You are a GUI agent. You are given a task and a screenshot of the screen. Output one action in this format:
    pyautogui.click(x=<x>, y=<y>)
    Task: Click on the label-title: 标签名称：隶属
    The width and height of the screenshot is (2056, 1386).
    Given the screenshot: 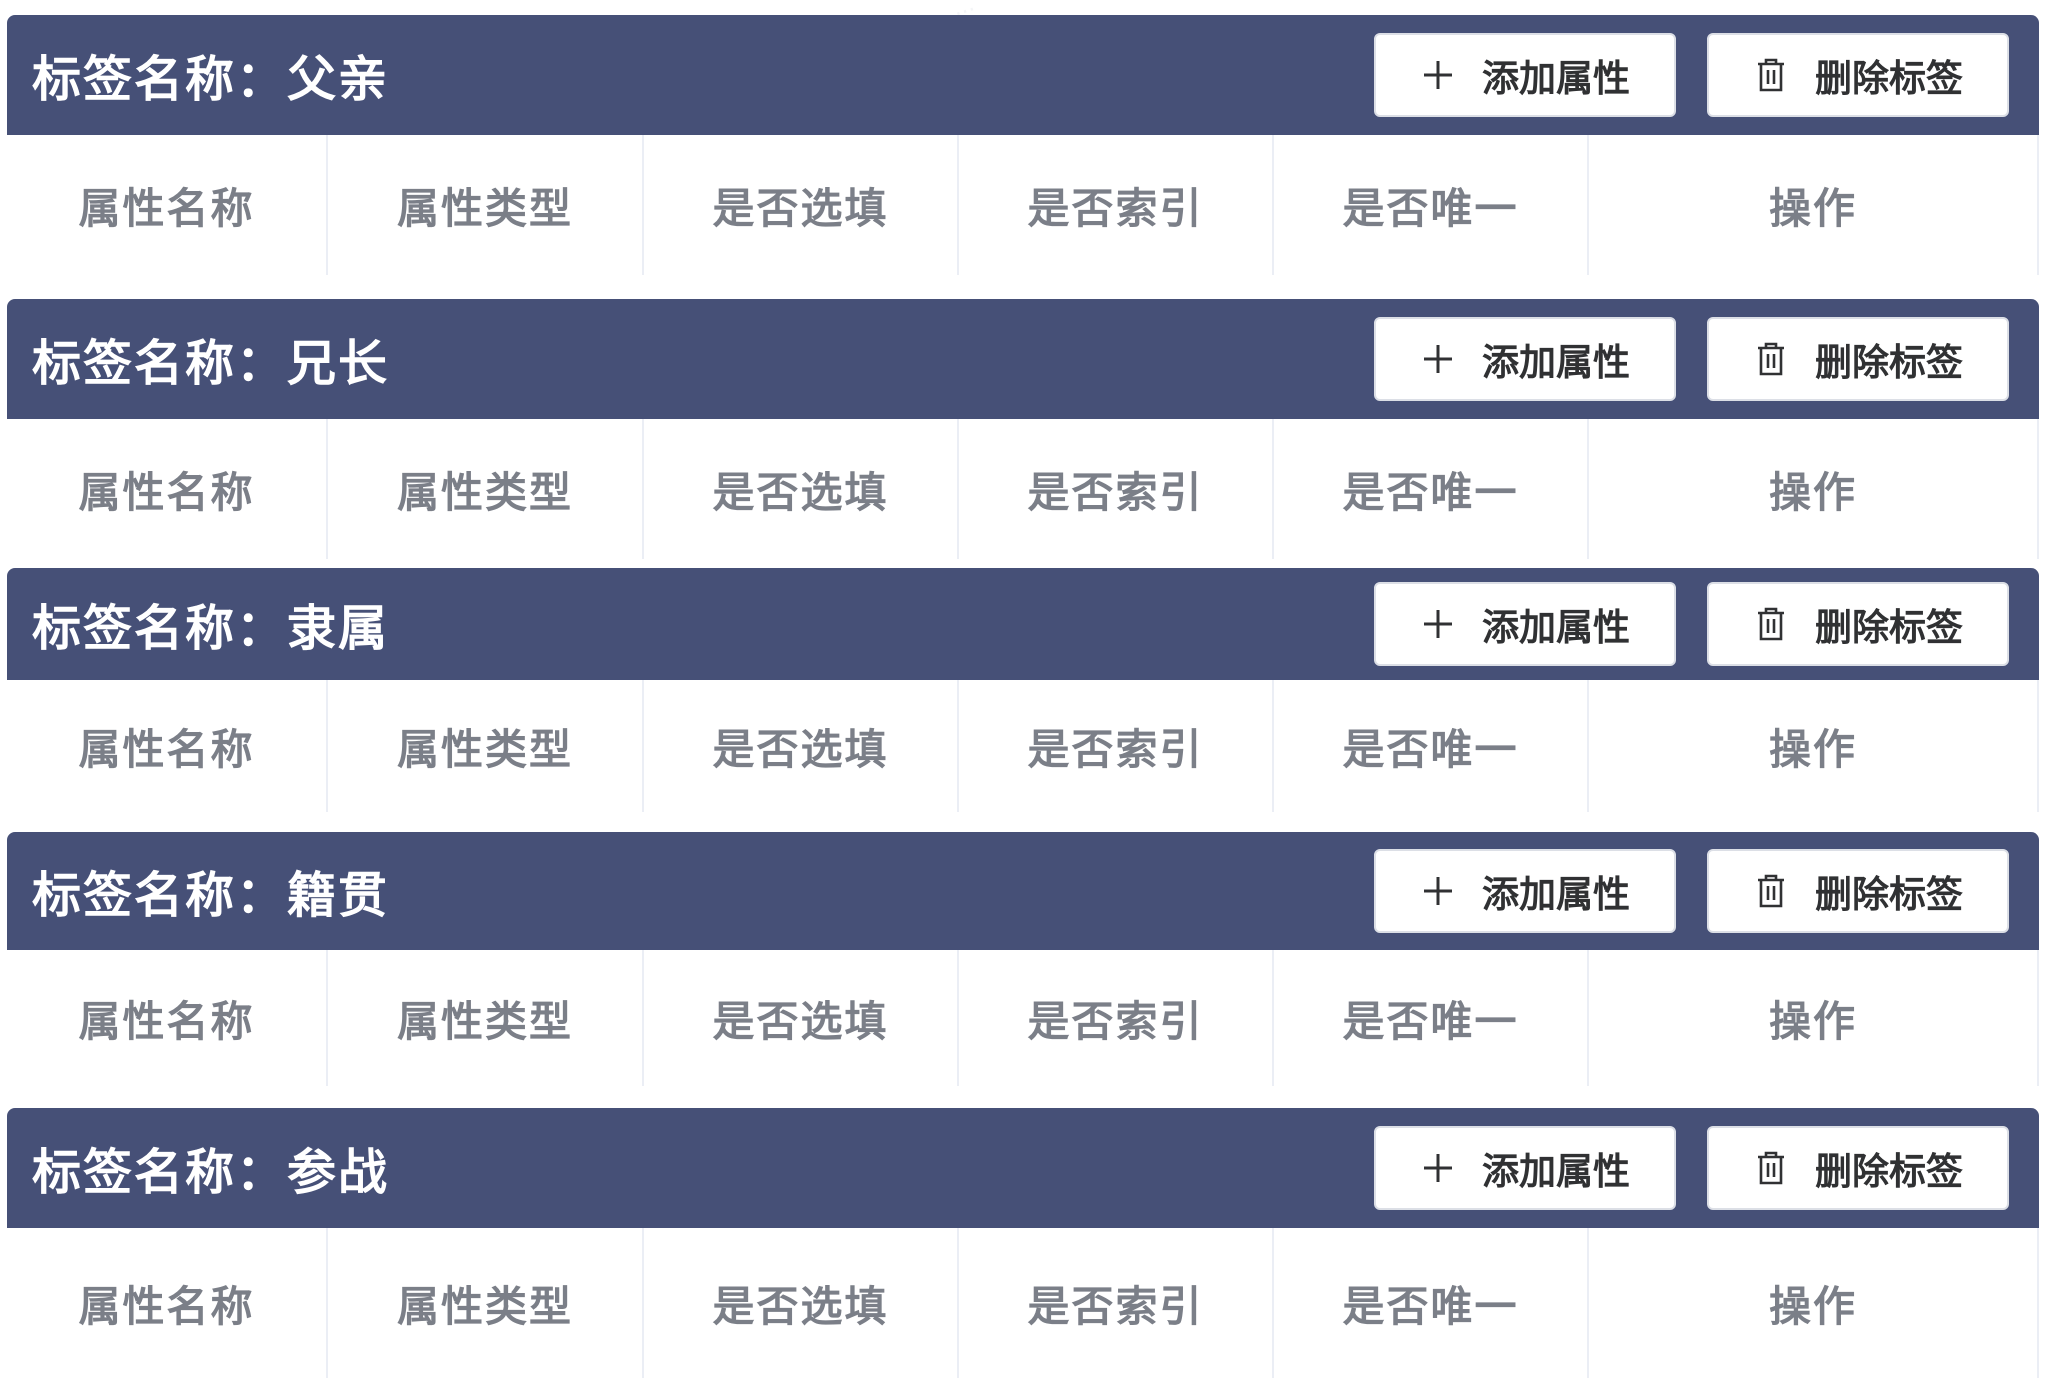 What is the action you would take?
    pyautogui.click(x=211, y=628)
    